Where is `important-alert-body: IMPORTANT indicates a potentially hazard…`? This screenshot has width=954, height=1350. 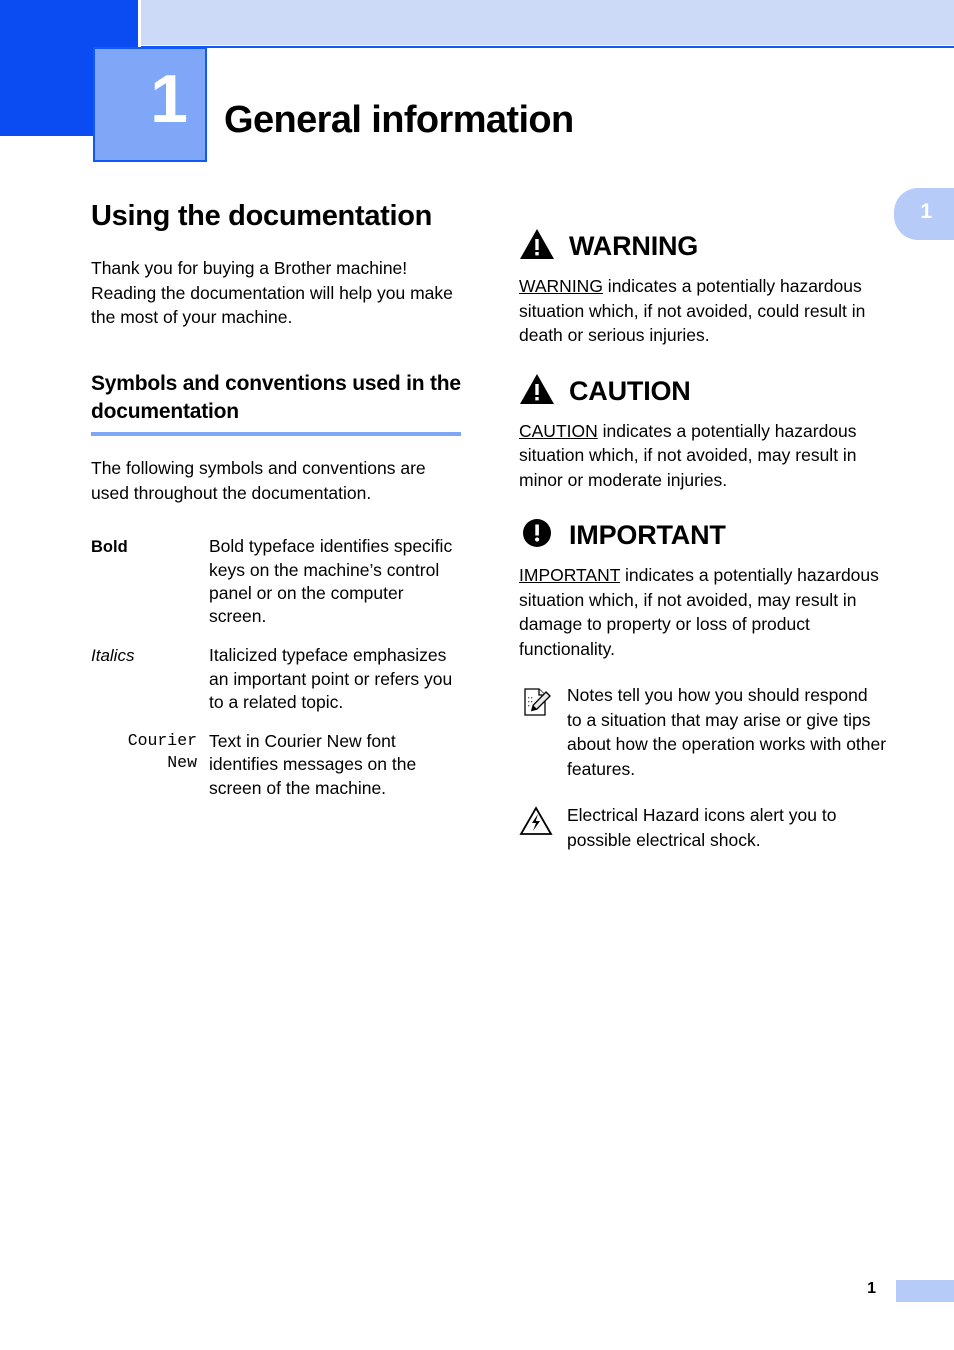 important-alert-body: IMPORTANT indicates a potentially hazard… is located at coordinates (703, 612).